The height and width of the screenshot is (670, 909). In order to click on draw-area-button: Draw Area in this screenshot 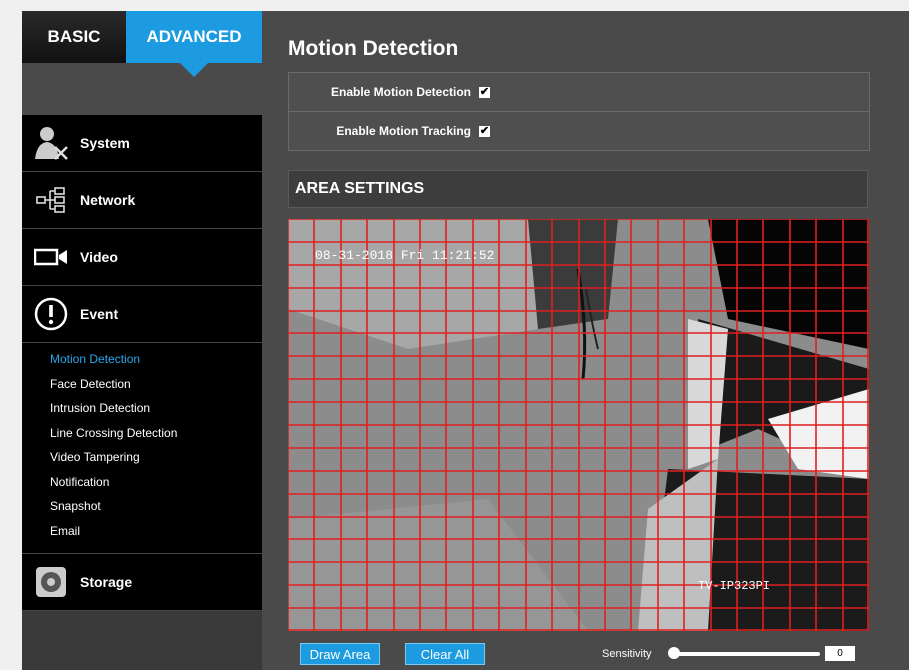, I will do `click(340, 654)`.